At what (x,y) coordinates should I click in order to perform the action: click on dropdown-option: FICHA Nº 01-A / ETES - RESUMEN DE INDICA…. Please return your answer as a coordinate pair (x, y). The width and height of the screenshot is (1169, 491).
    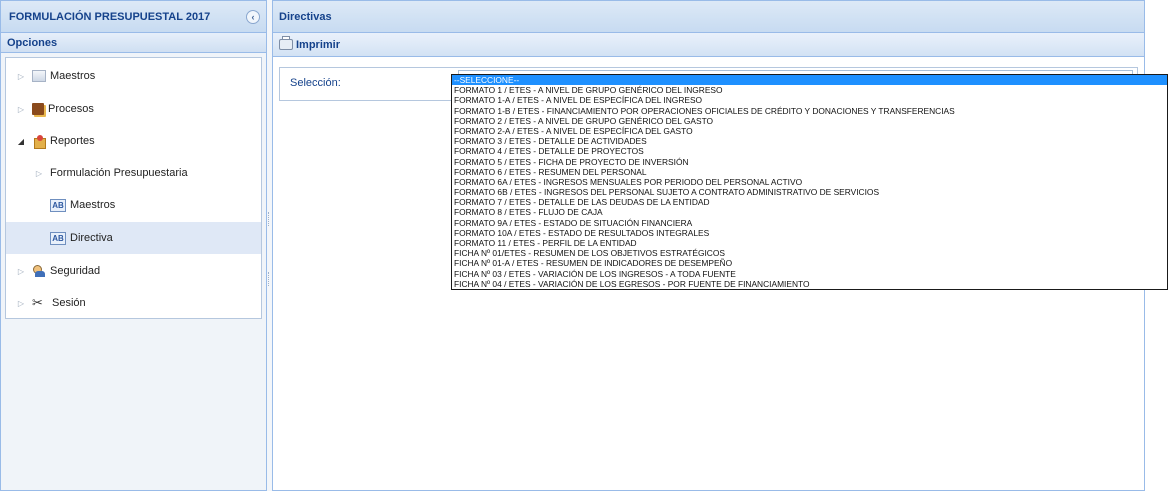
    Looking at the image, I should click on (809, 263).